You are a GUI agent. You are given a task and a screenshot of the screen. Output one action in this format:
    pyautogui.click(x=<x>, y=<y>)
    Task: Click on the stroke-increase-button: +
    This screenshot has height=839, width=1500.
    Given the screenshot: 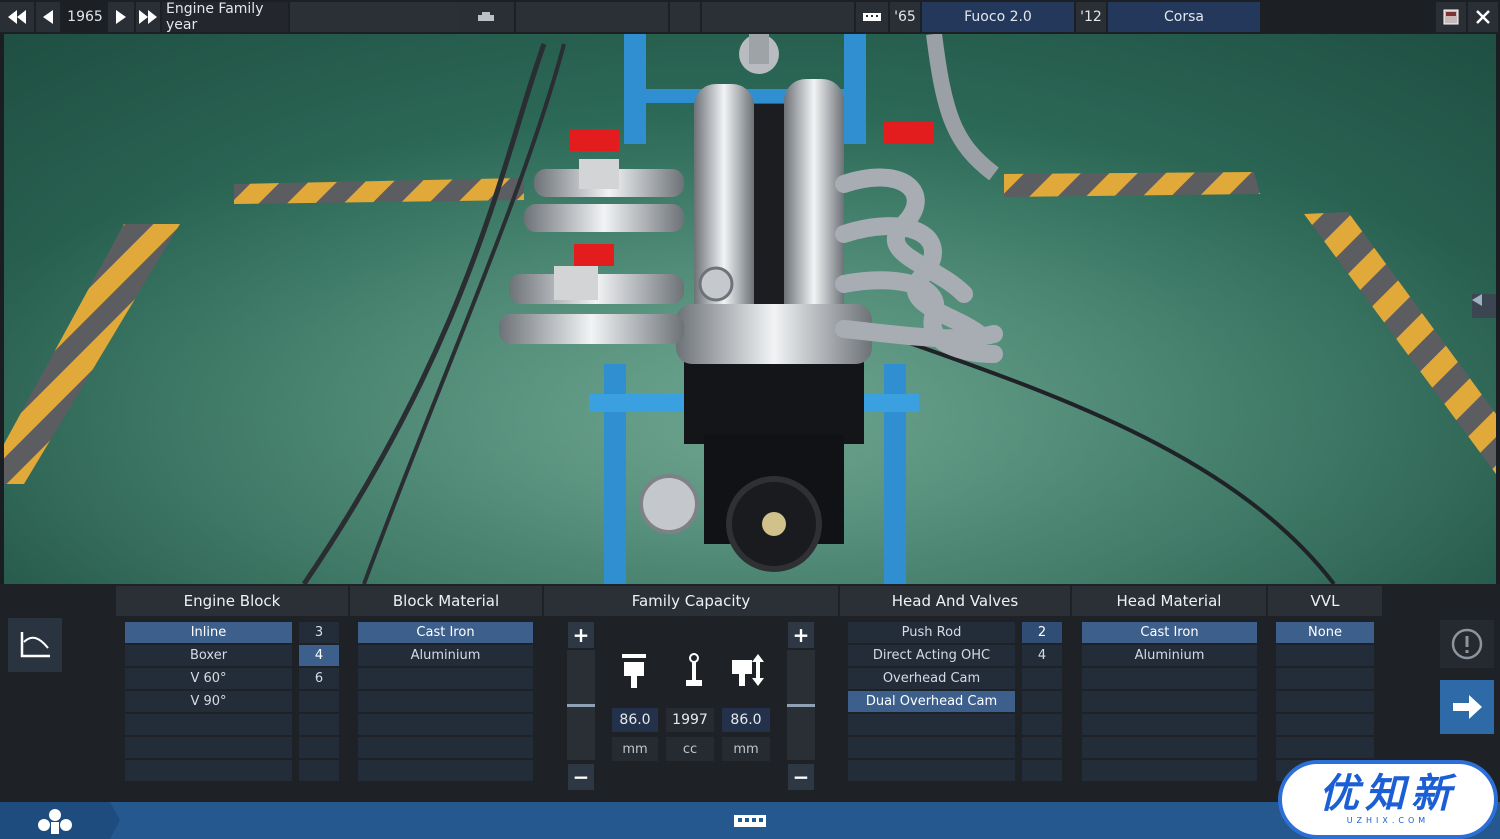 What is the action you would take?
    pyautogui.click(x=801, y=635)
    